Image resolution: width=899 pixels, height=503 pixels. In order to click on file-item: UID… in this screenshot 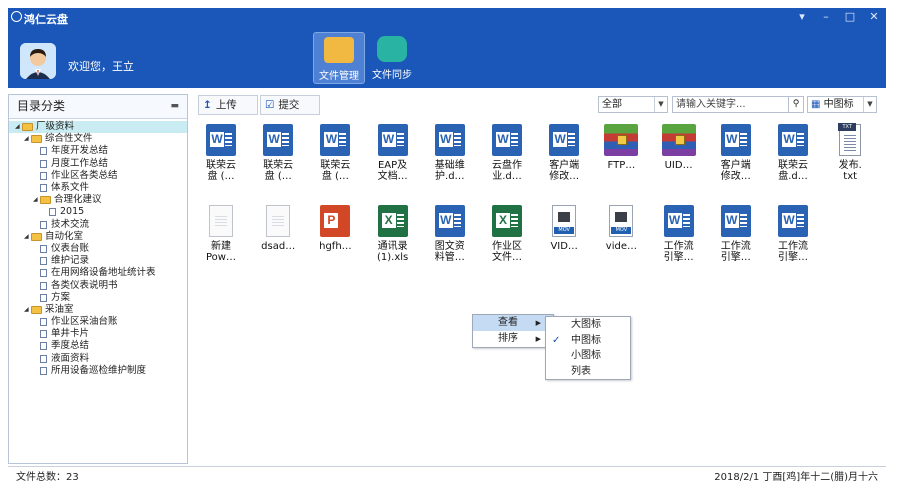, I will do `click(679, 147)`.